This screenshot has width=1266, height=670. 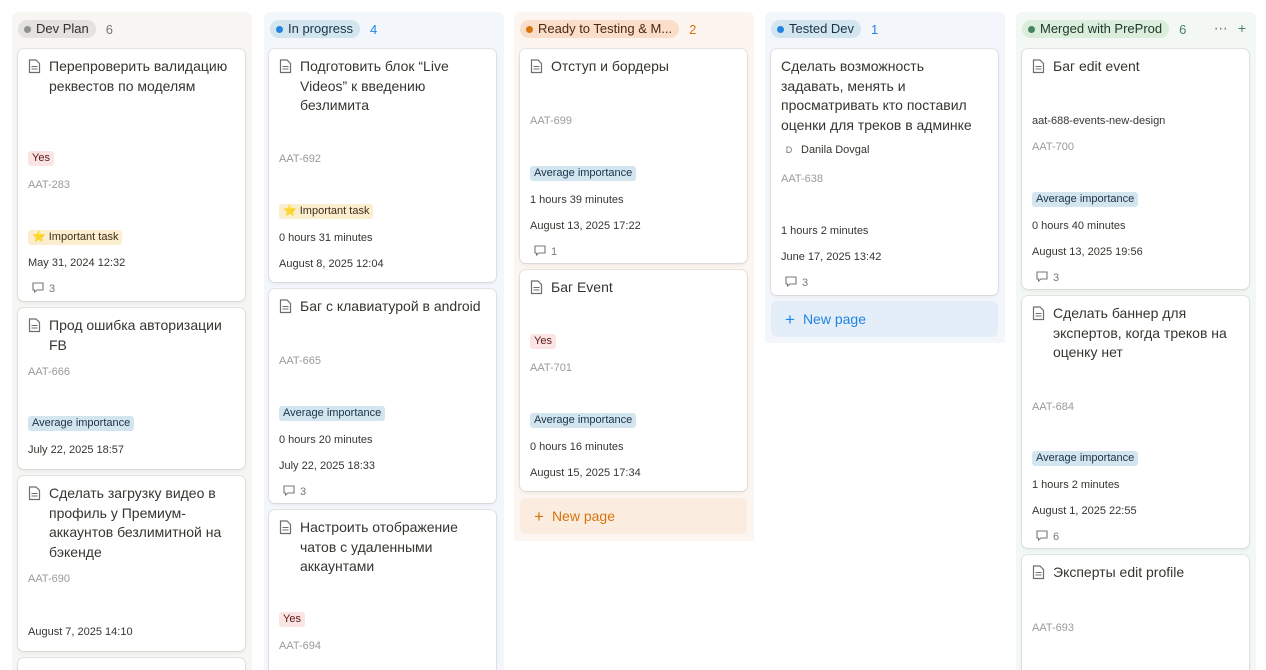 What do you see at coordinates (693, 29) in the screenshot?
I see `column-count: 2` at bounding box center [693, 29].